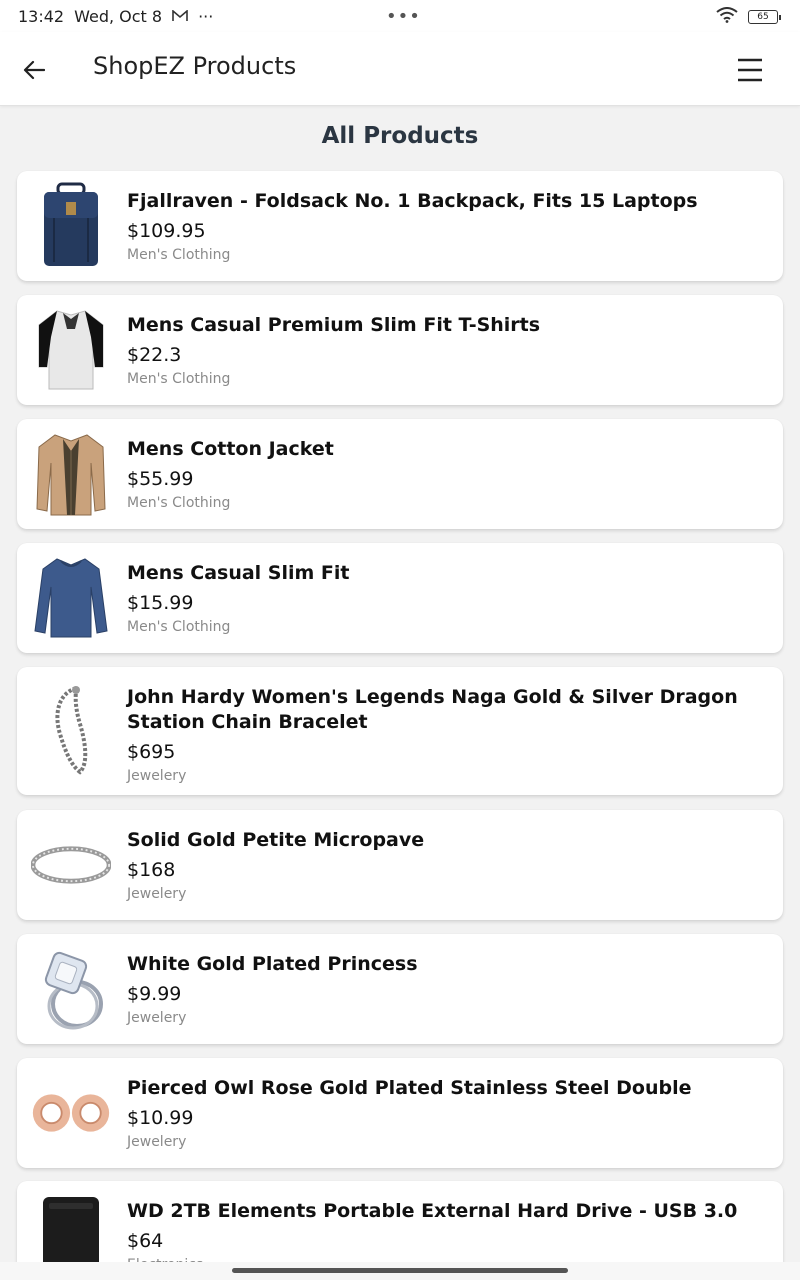  I want to click on back-button, so click(34, 70).